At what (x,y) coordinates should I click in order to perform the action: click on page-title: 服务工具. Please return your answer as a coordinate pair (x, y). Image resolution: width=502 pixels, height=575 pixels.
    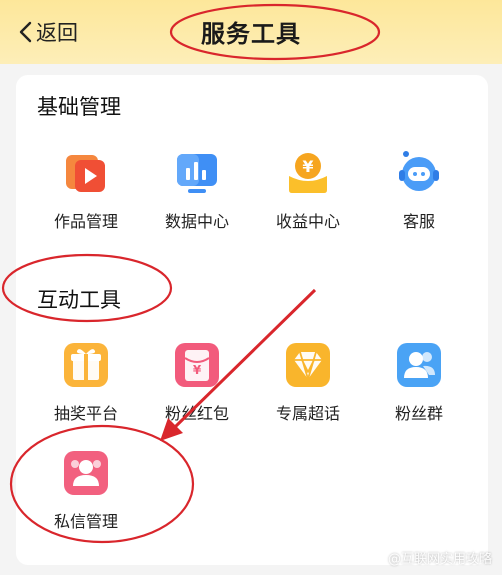
    Looking at the image, I should click on (251, 34).